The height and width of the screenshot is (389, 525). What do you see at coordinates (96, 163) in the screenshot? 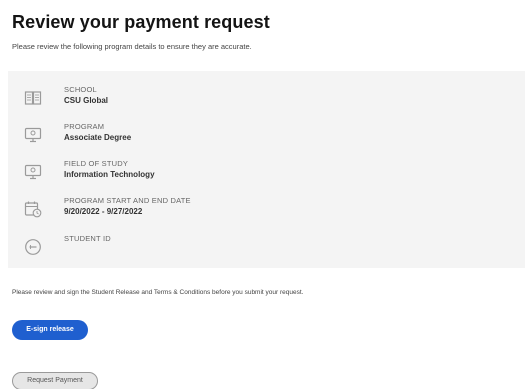
I see `detail-label: FIELD OF STUDY` at bounding box center [96, 163].